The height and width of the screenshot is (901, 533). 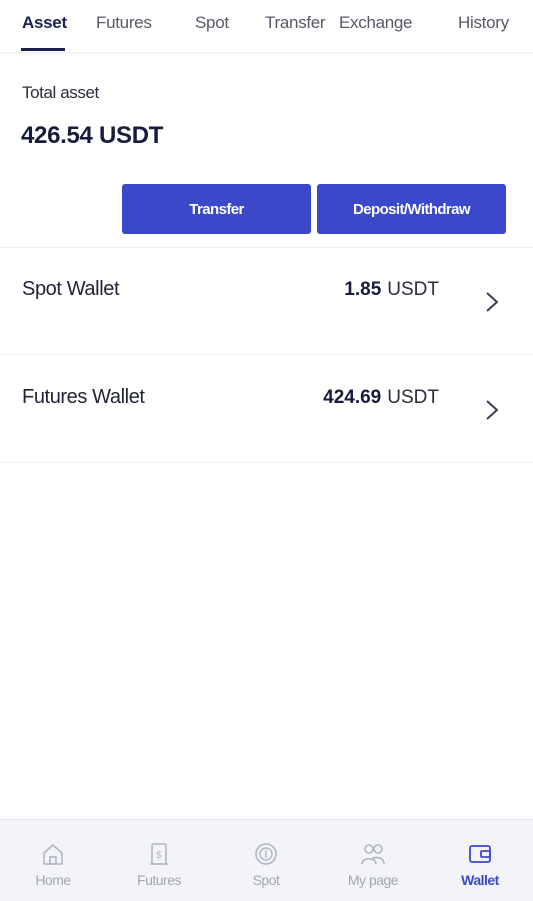 I want to click on nav-futures: $ Futures, so click(x=159, y=860).